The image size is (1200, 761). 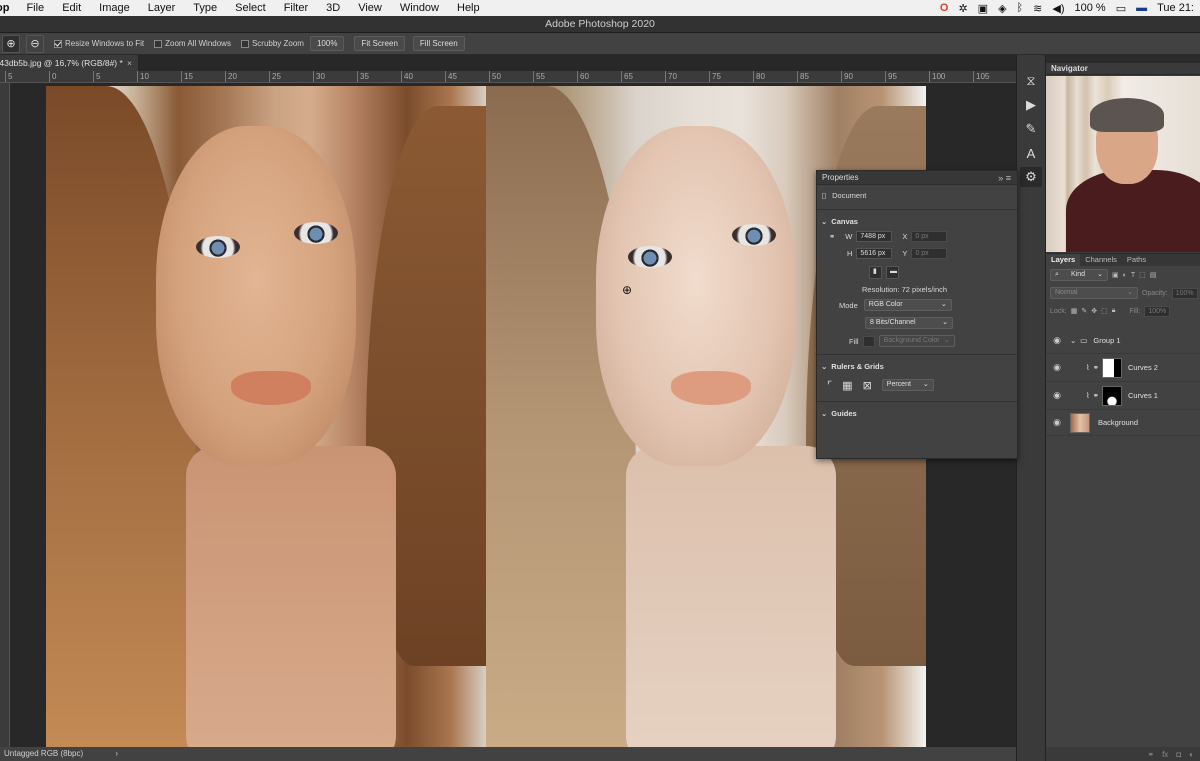 What do you see at coordinates (1157, 311) in the screenshot?
I see `fill-field: 100%` at bounding box center [1157, 311].